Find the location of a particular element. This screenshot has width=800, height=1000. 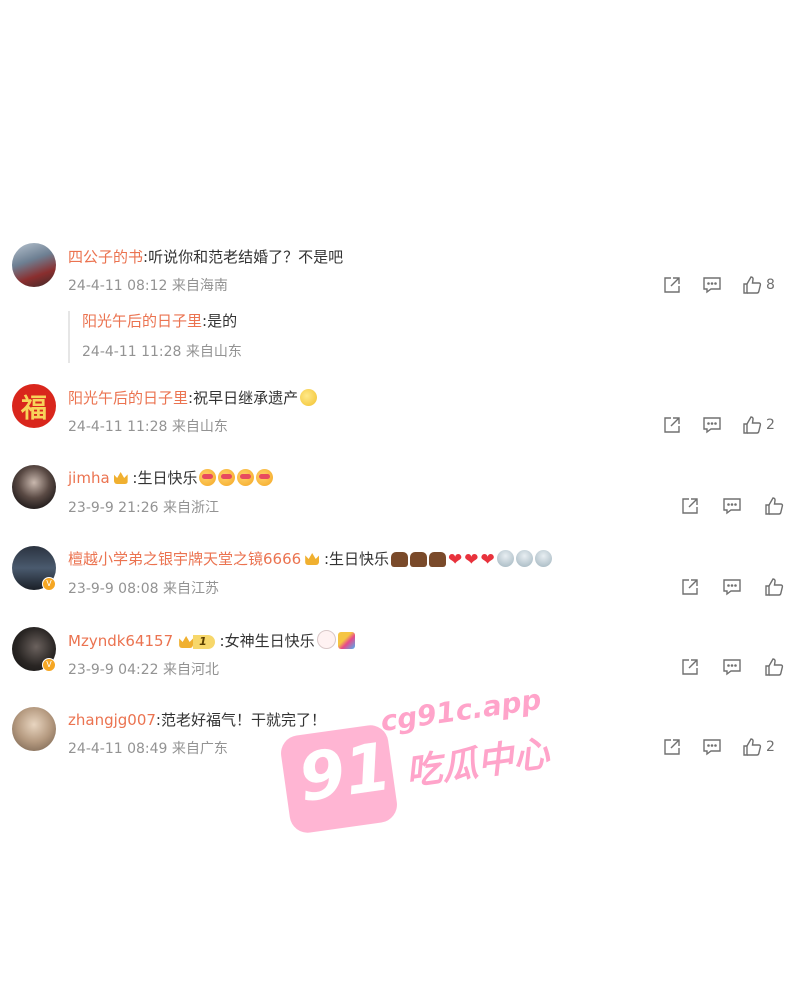

username: 檀越小学弟之银宇牌天堂之镜6666 is located at coordinates (184, 559).